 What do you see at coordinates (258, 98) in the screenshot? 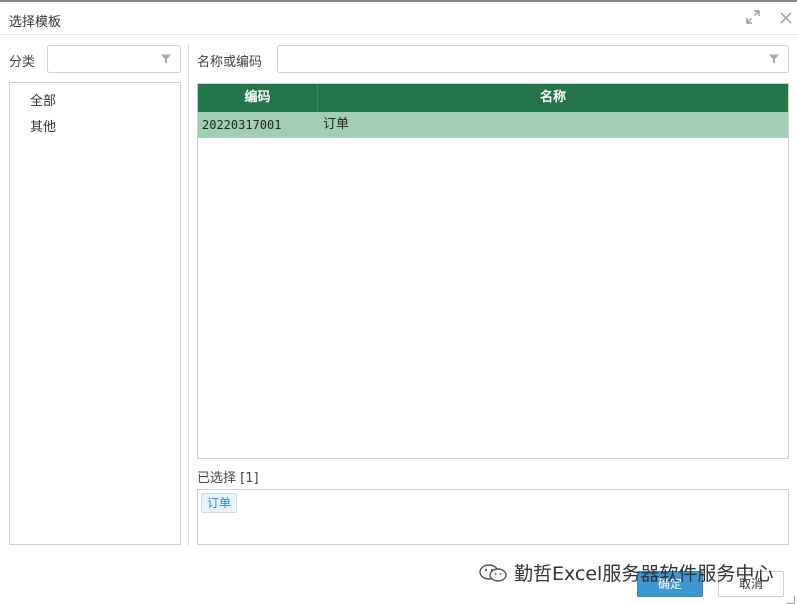
I see `column-header-code: 编码` at bounding box center [258, 98].